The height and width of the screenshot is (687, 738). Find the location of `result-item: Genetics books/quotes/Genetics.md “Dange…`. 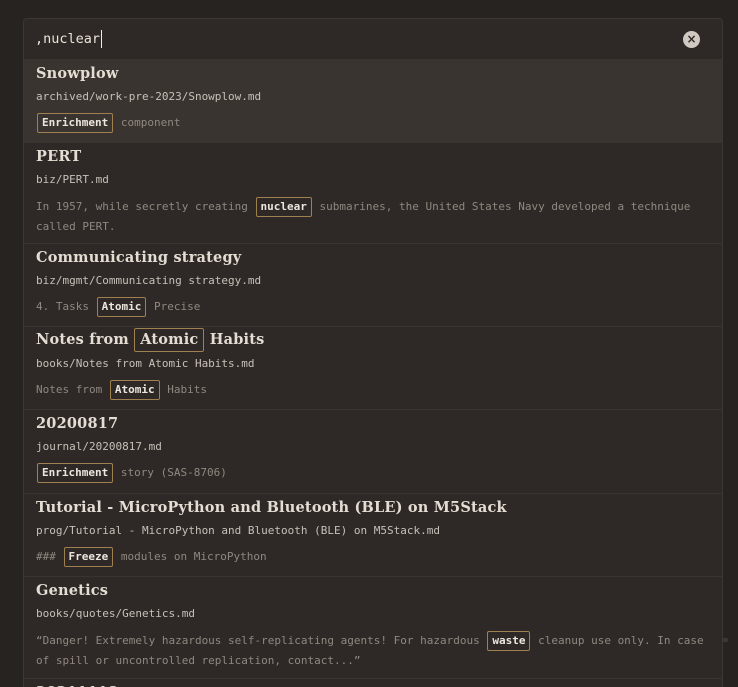

result-item: Genetics books/quotes/Genetics.md “Dange… is located at coordinates (373, 628).